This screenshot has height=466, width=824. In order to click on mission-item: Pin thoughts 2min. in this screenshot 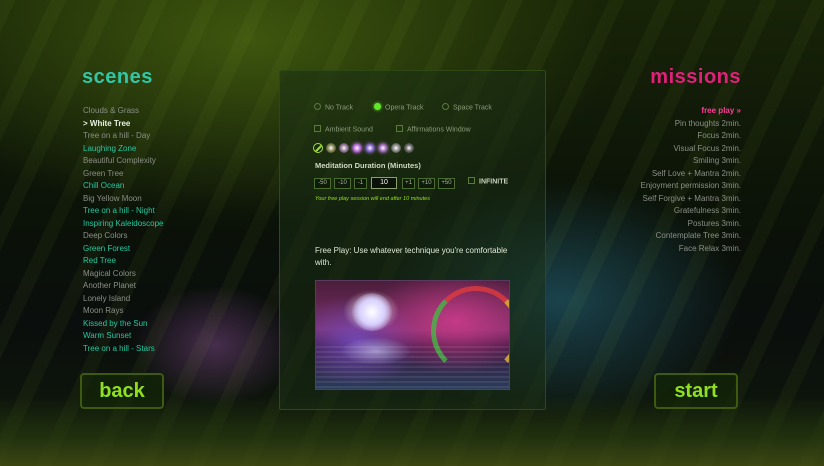, I will do `click(641, 124)`.